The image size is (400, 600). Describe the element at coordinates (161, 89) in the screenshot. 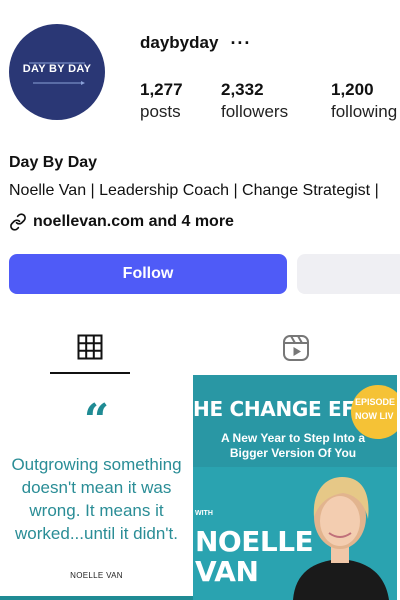

I see `posts-count: 1,277` at that location.